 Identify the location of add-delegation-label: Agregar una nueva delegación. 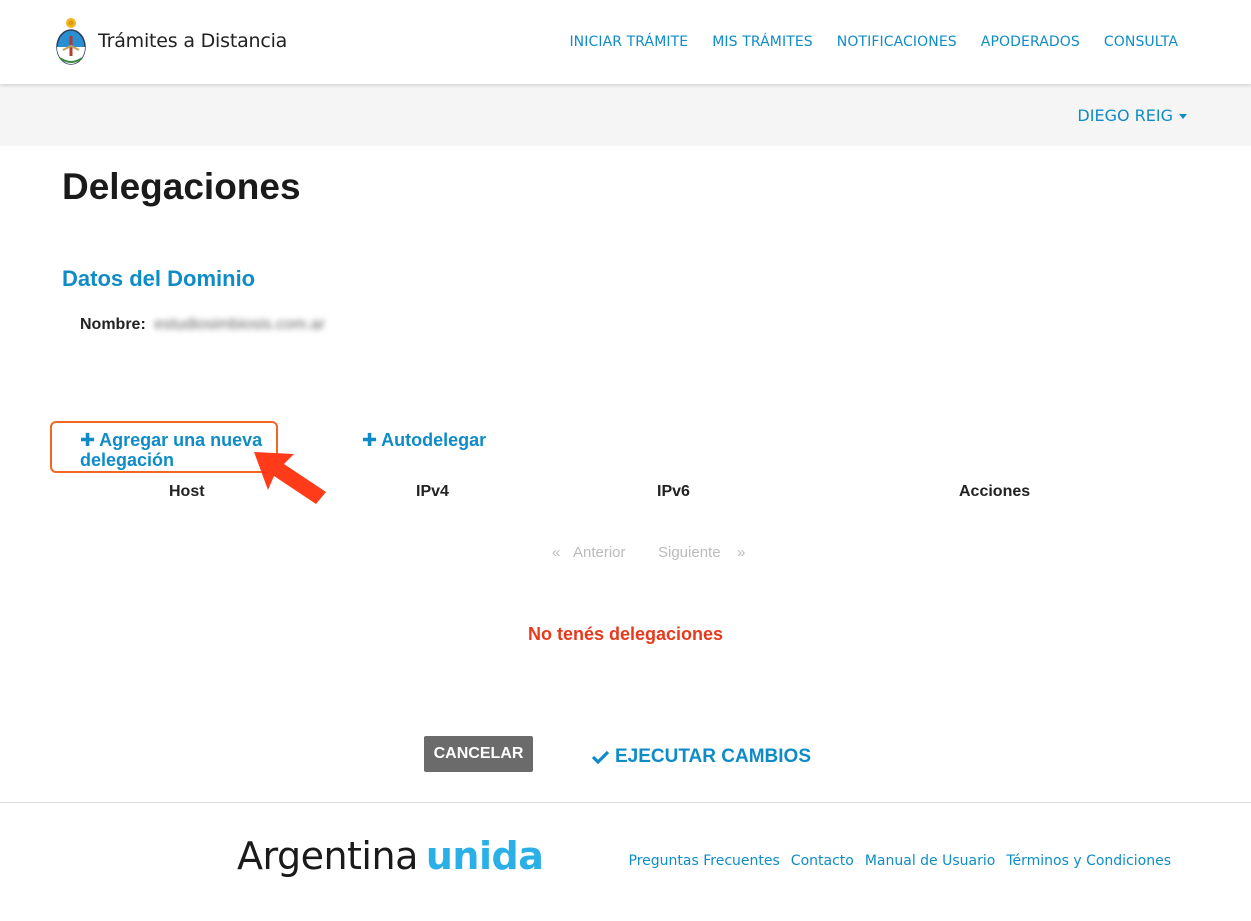
(171, 450).